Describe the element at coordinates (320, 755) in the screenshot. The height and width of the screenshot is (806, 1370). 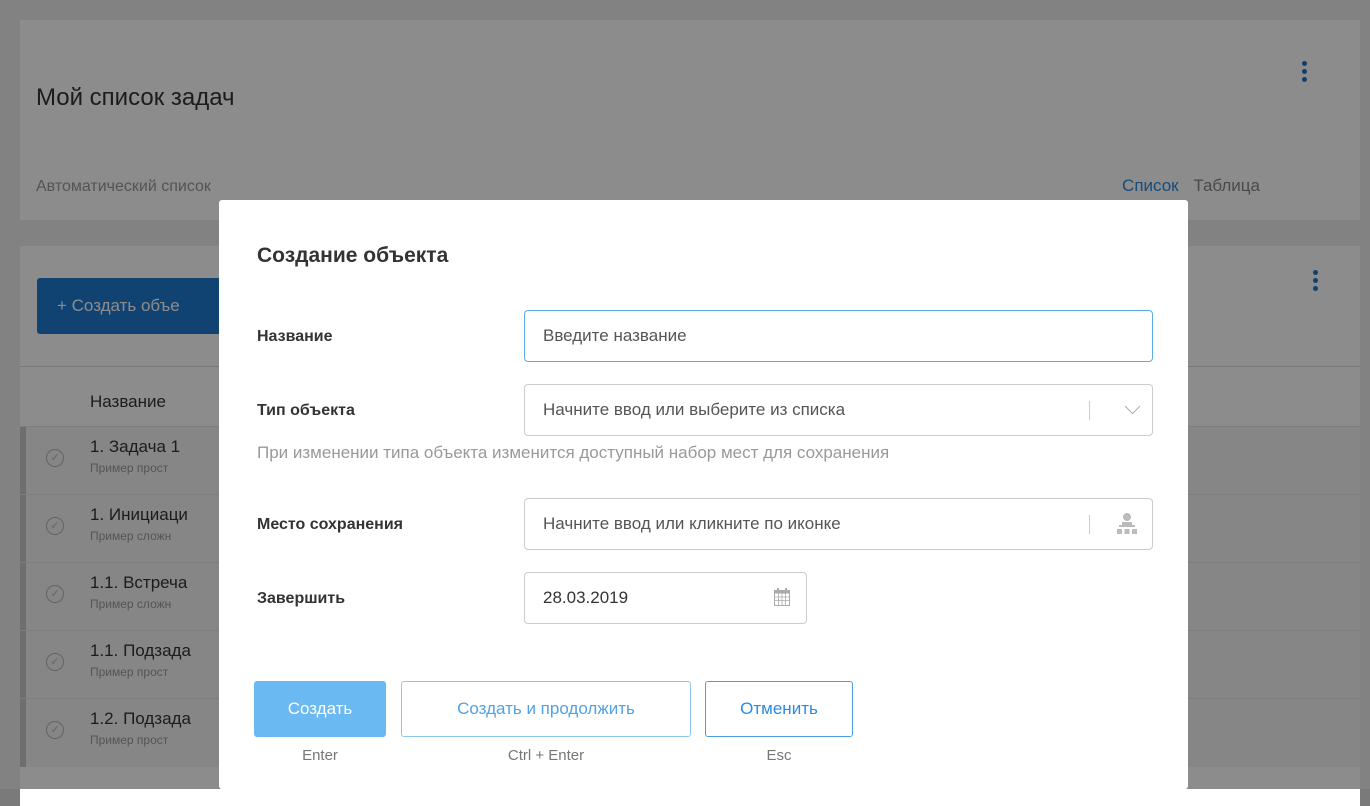
I see `create-shortcut: Enter` at that location.